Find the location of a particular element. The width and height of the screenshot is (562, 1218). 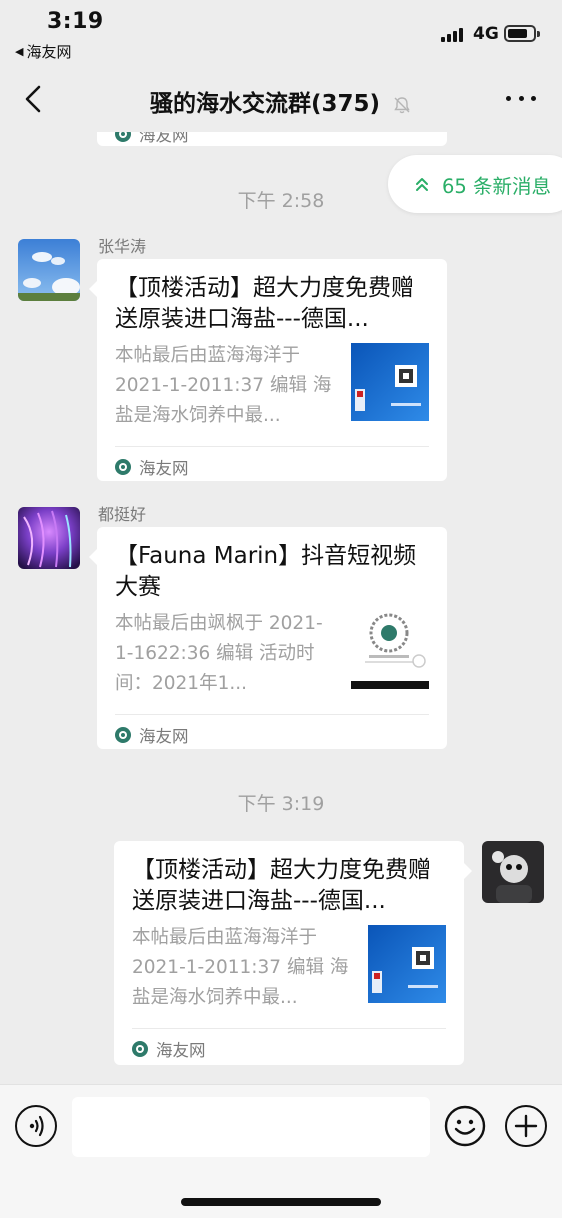

partial-link-card: 海友网 is located at coordinates (272, 139).